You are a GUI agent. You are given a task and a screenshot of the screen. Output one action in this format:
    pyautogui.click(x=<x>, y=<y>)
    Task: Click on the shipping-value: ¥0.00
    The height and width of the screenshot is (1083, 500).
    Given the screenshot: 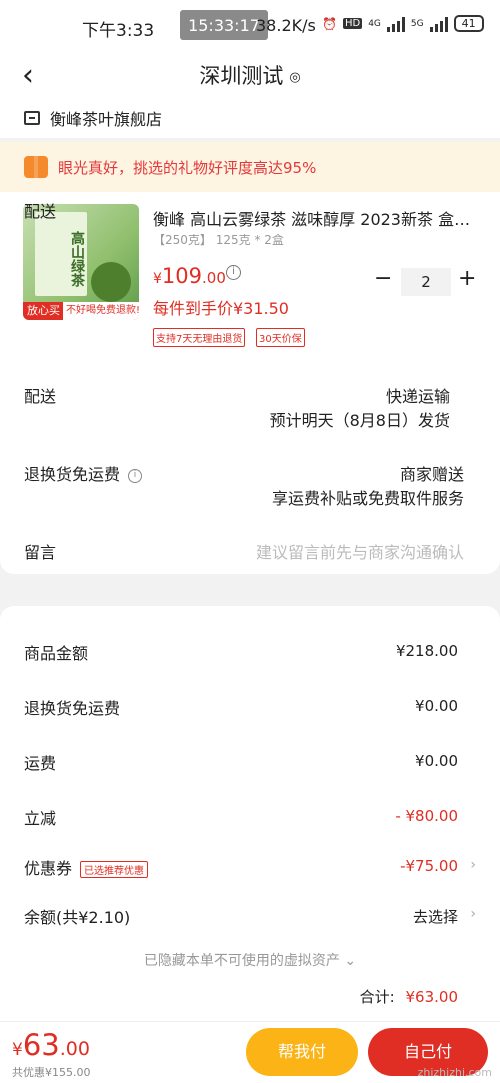 What is the action you would take?
    pyautogui.click(x=436, y=761)
    